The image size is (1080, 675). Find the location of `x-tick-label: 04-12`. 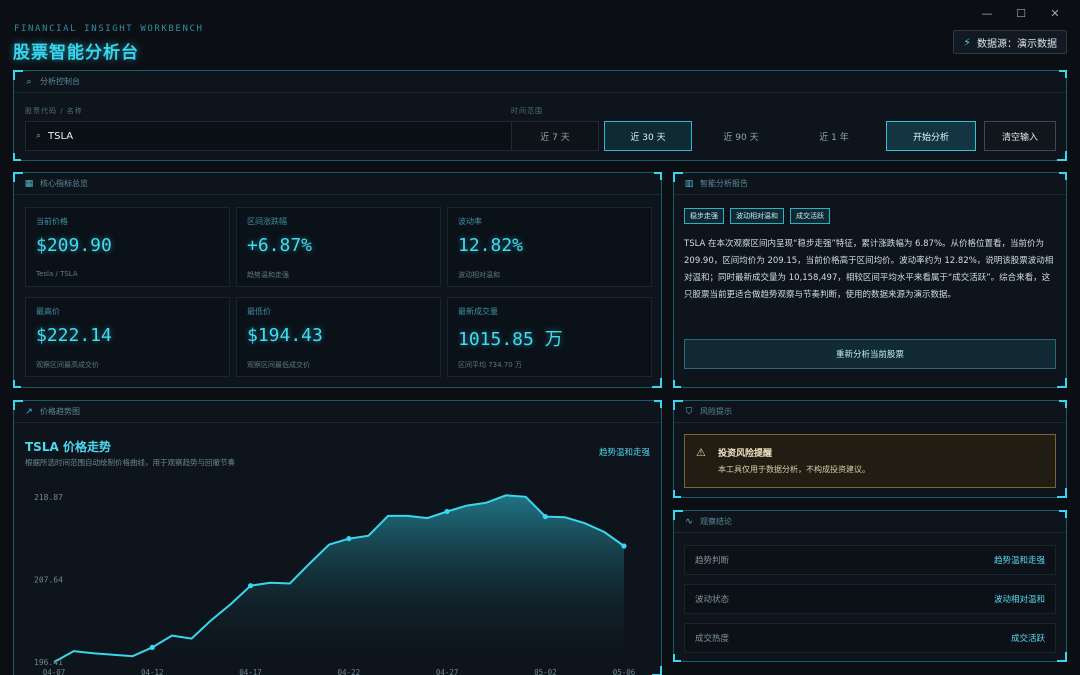

x-tick-label: 04-12 is located at coordinates (152, 671).